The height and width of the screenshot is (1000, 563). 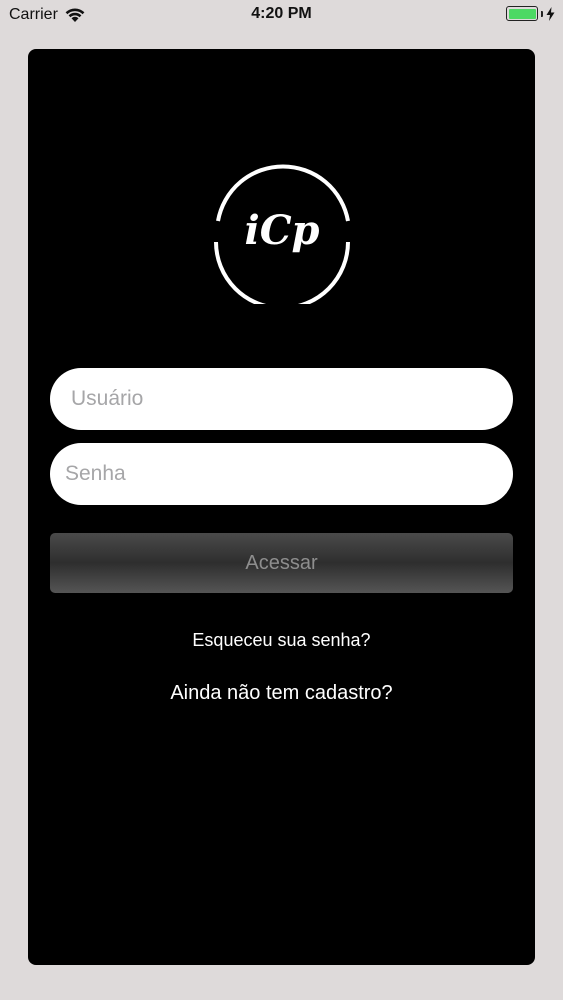 I want to click on status-time: 4:20 PM, so click(x=281, y=13).